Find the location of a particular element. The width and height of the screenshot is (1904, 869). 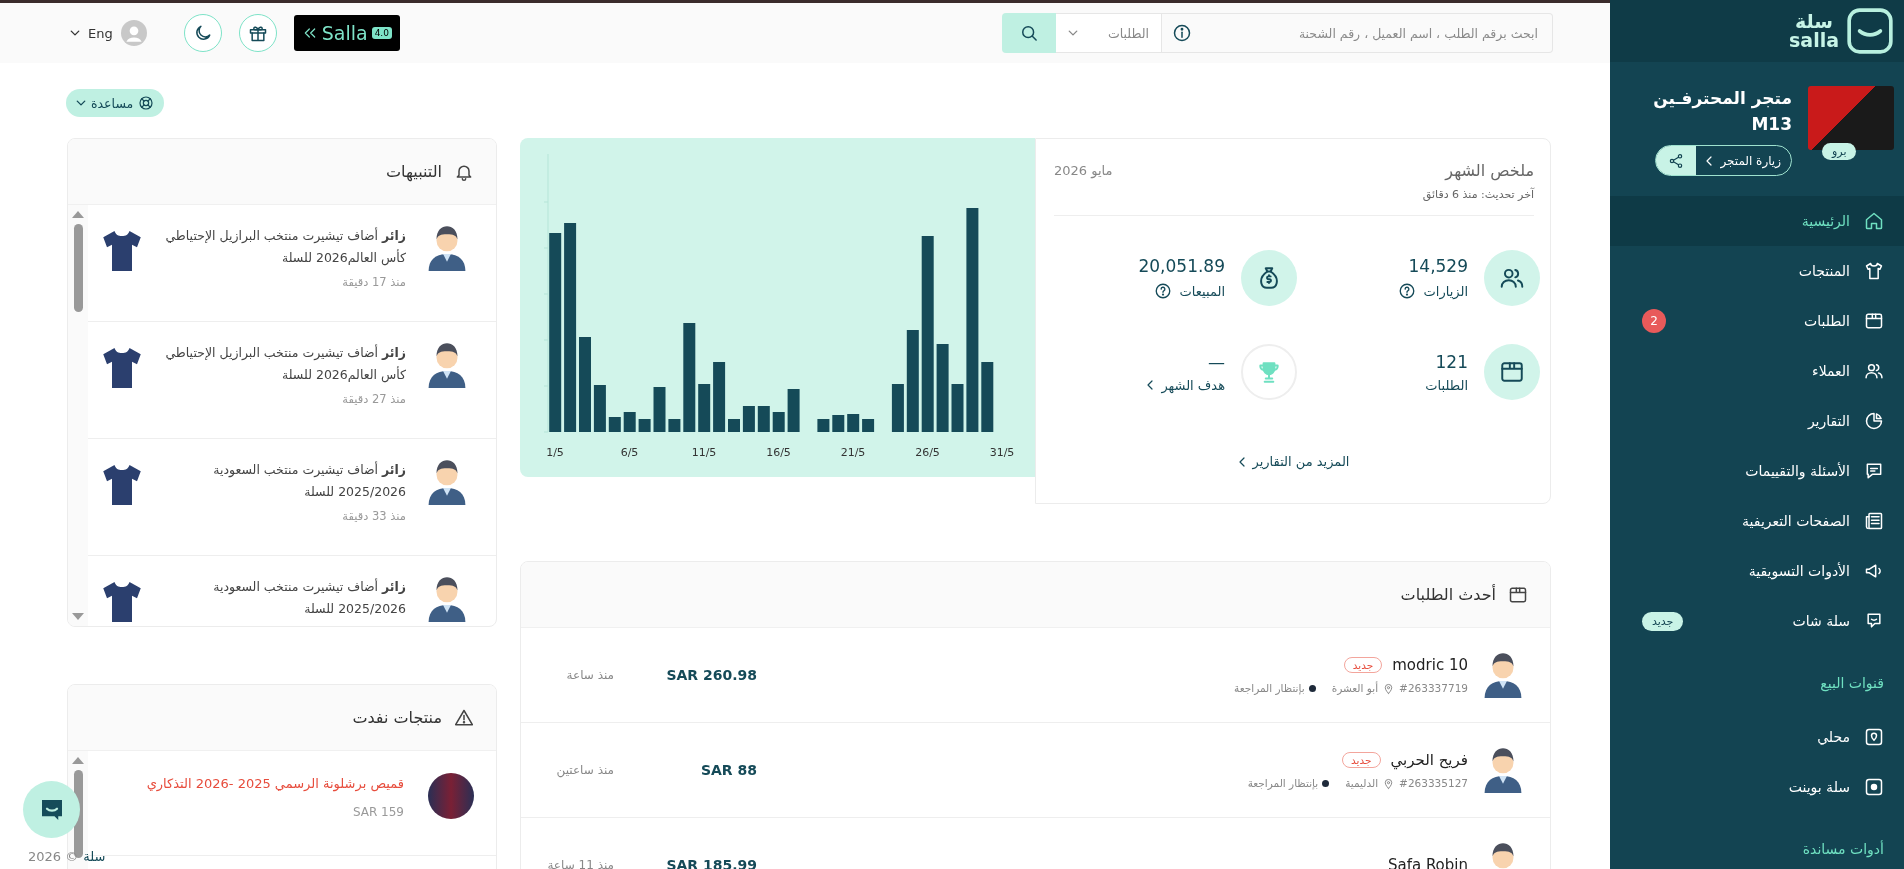

help-button: مساعدة is located at coordinates (115, 103).